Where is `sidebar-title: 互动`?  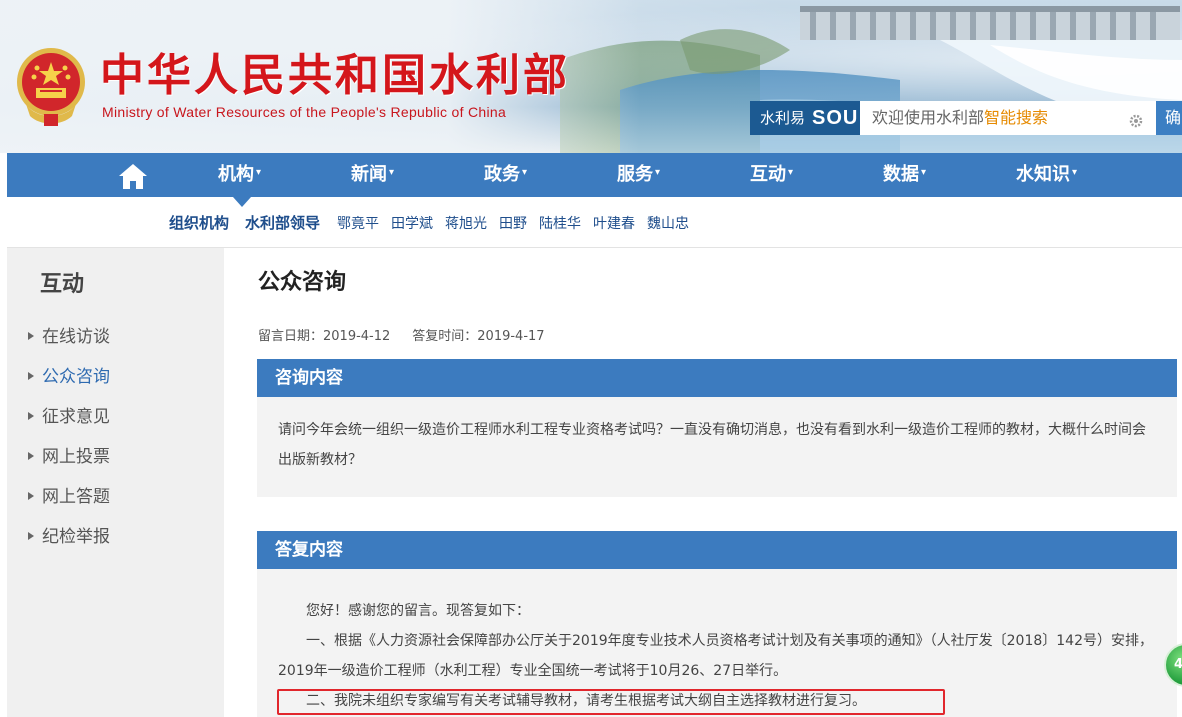 sidebar-title: 互动 is located at coordinates (62, 284).